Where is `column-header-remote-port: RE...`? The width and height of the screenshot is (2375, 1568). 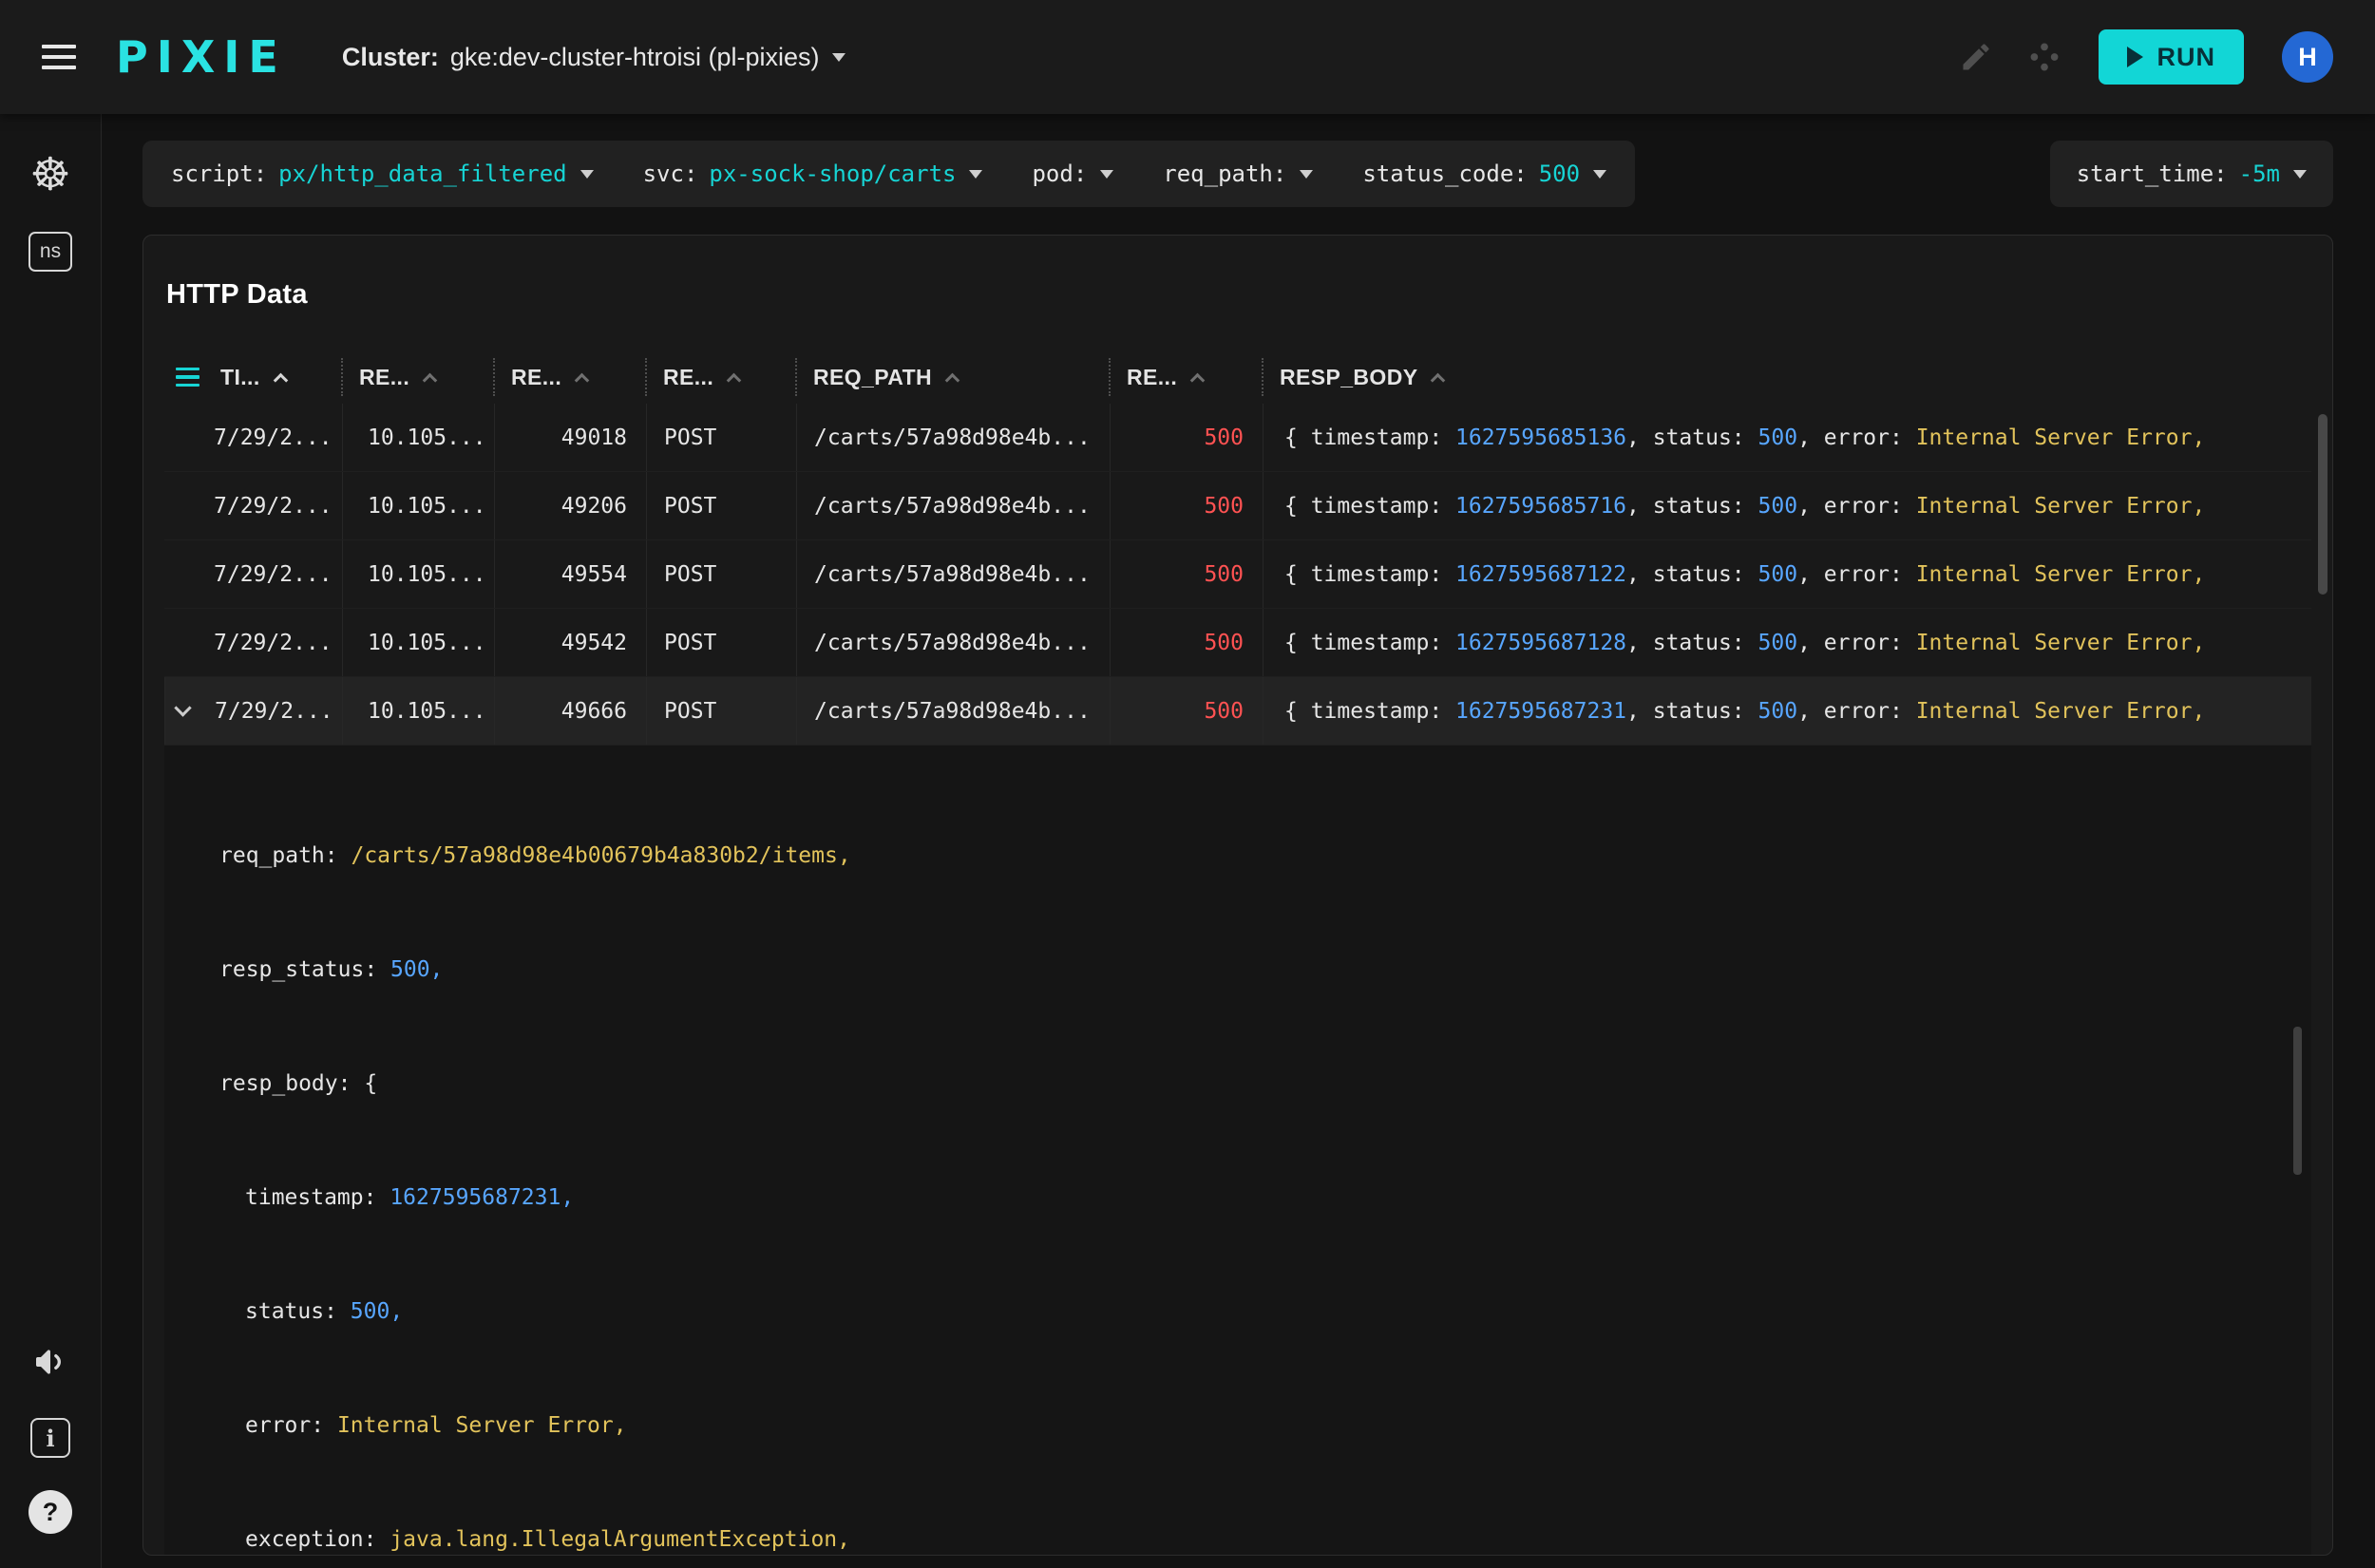 column-header-remote-port: RE... is located at coordinates (569, 377).